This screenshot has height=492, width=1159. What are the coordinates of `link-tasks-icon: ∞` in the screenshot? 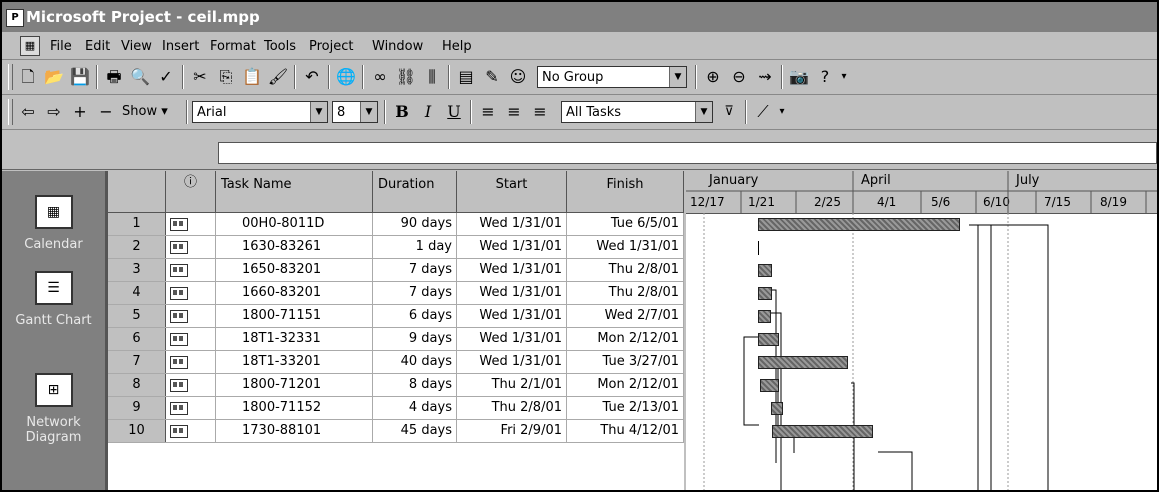 It's located at (380, 77).